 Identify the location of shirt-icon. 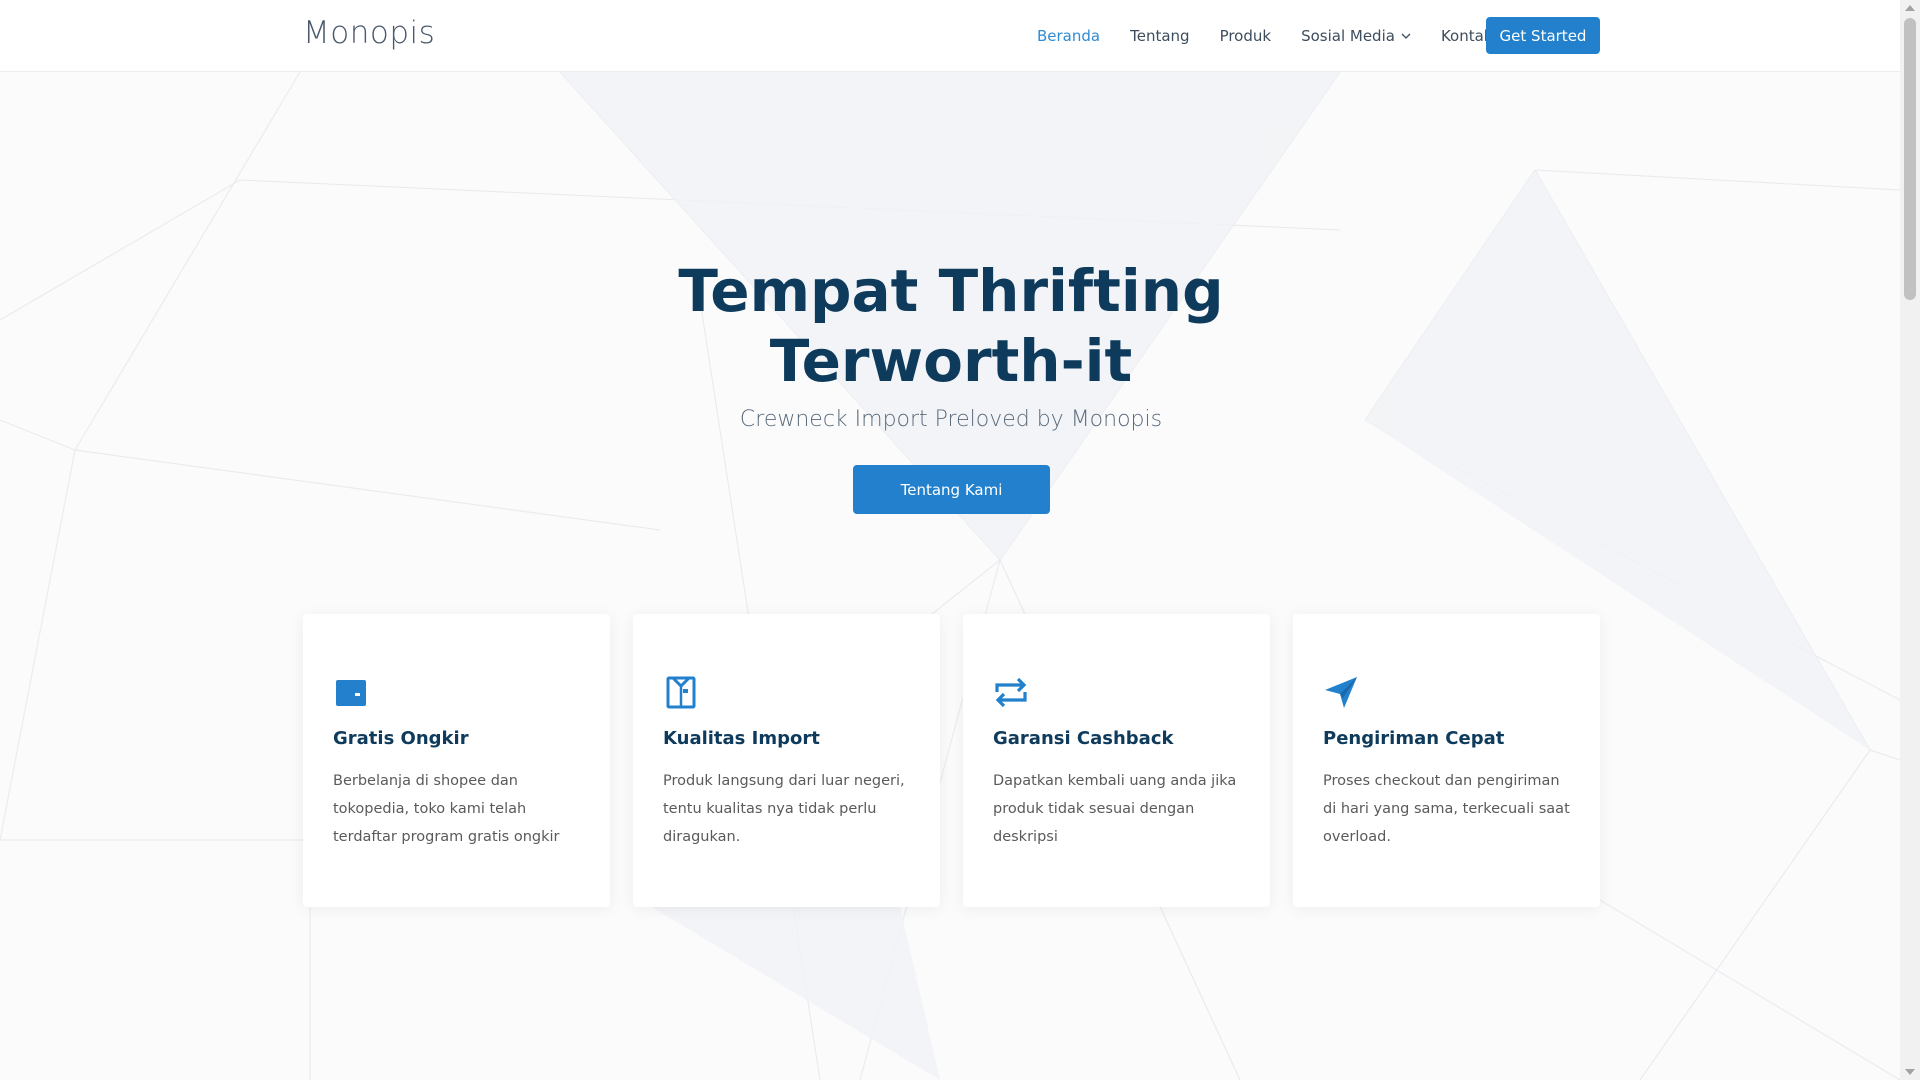
(681, 692).